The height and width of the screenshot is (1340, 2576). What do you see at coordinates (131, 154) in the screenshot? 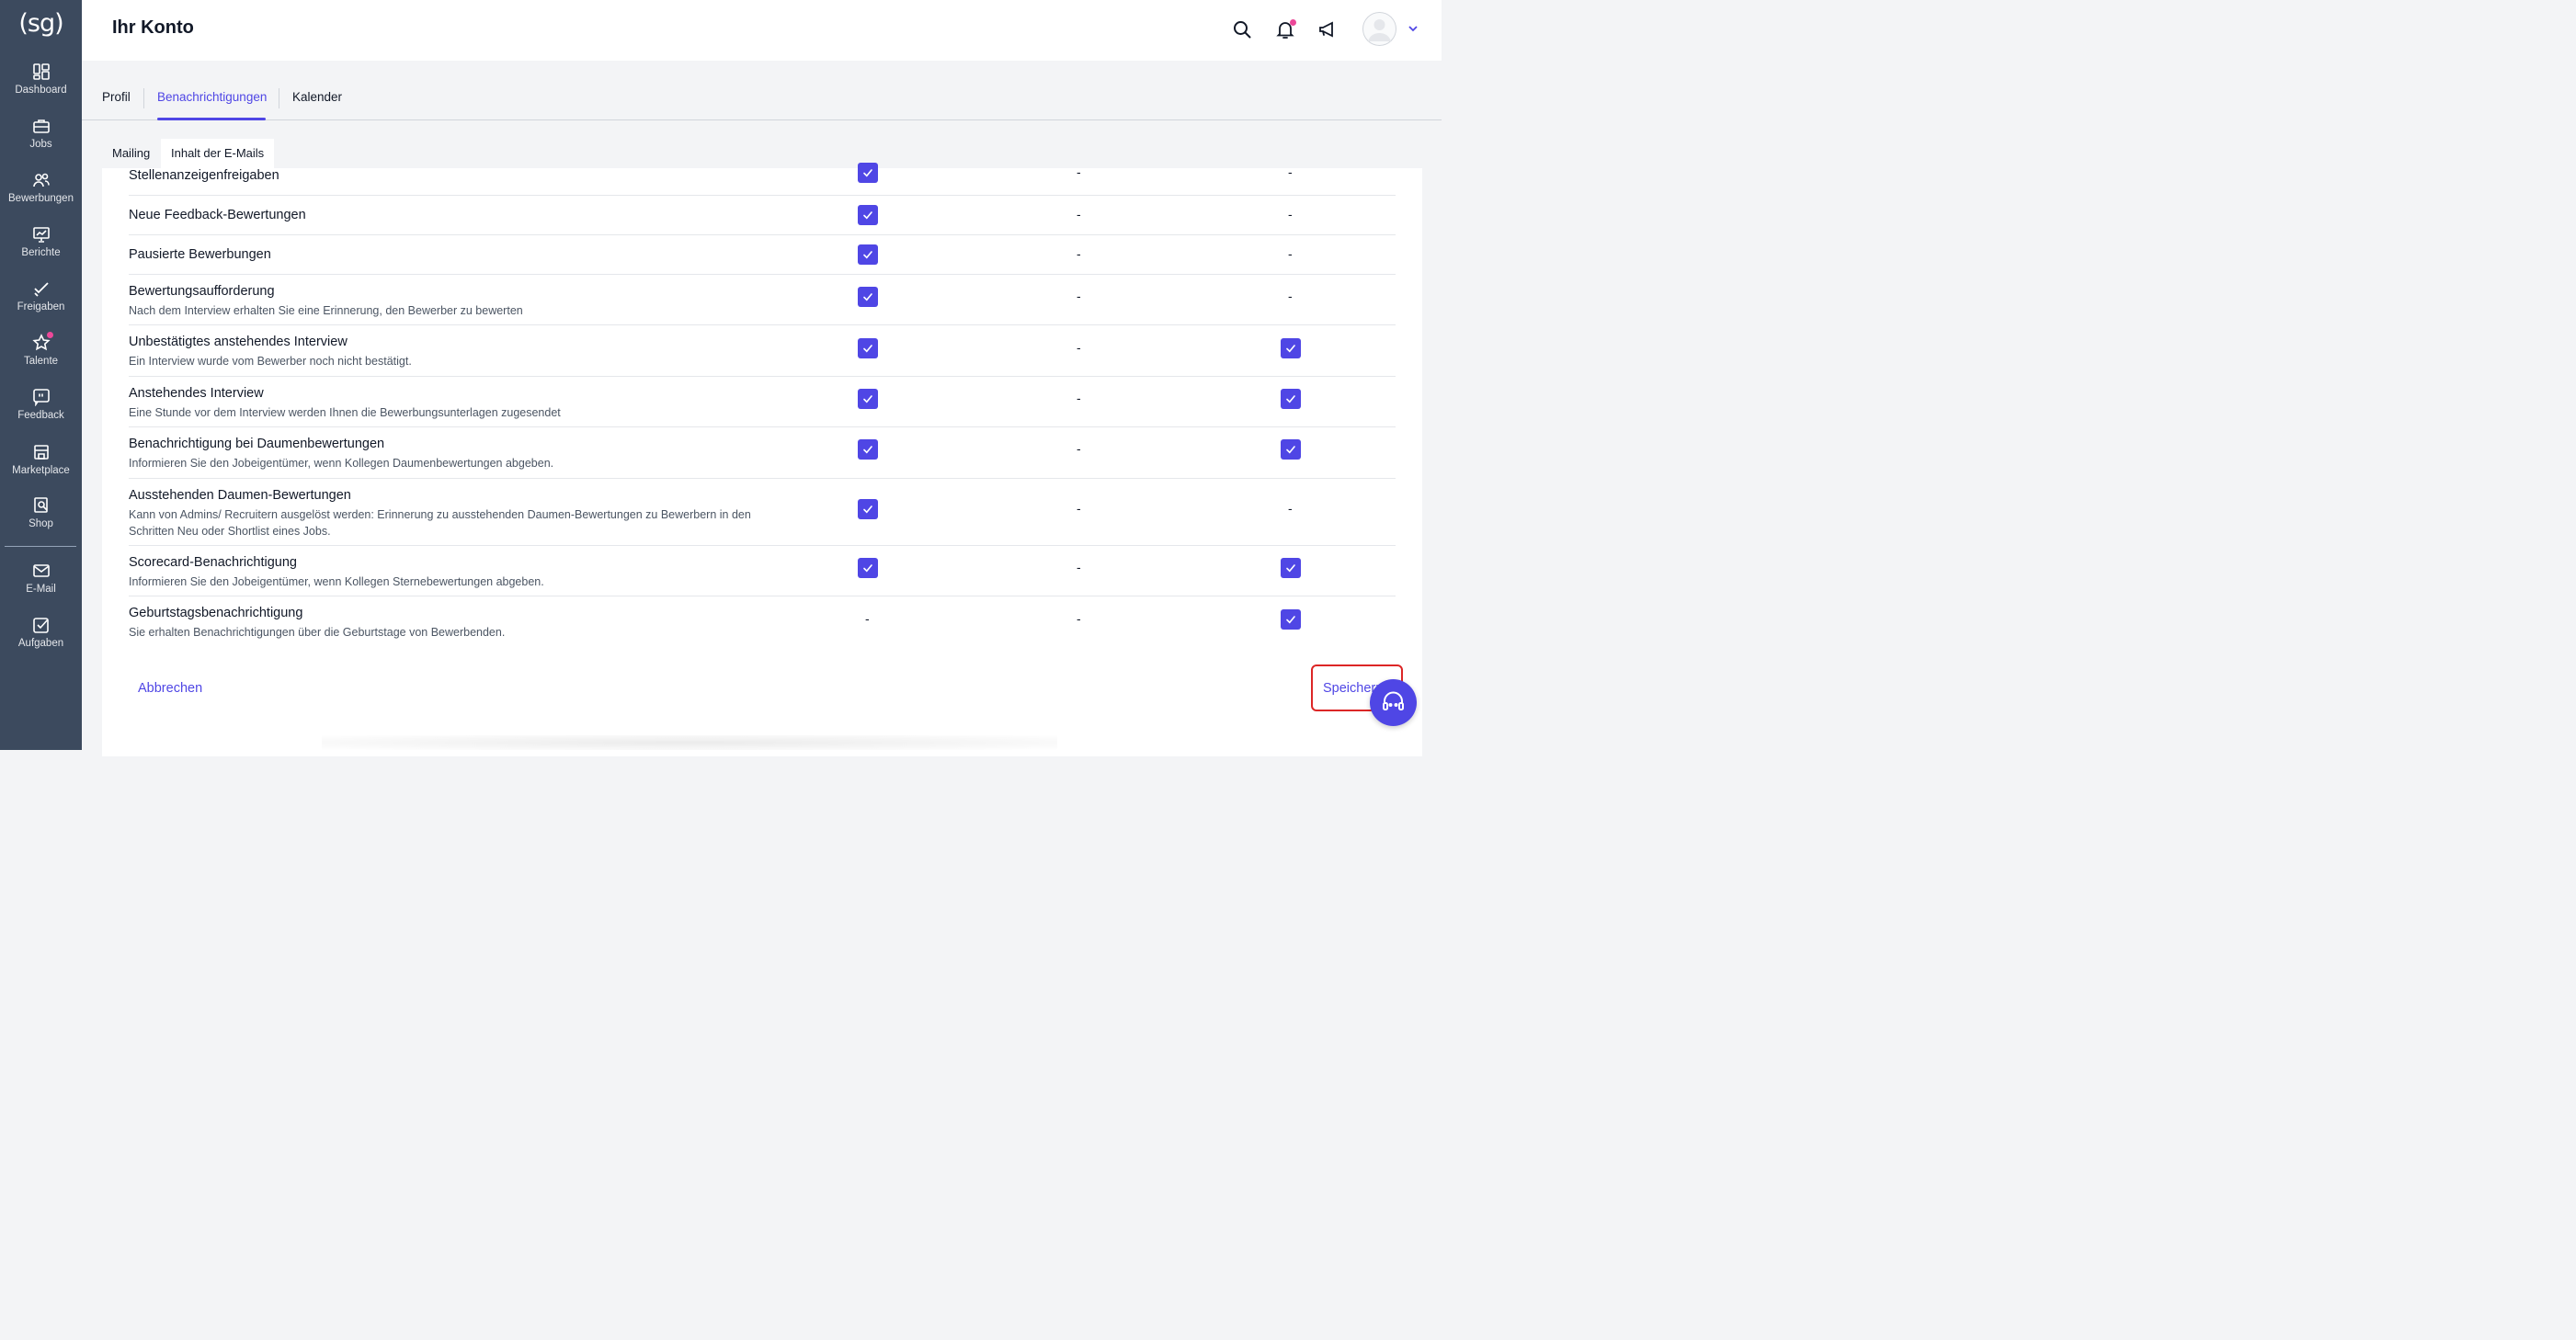
I see `subtab-mailing: Mailing` at bounding box center [131, 154].